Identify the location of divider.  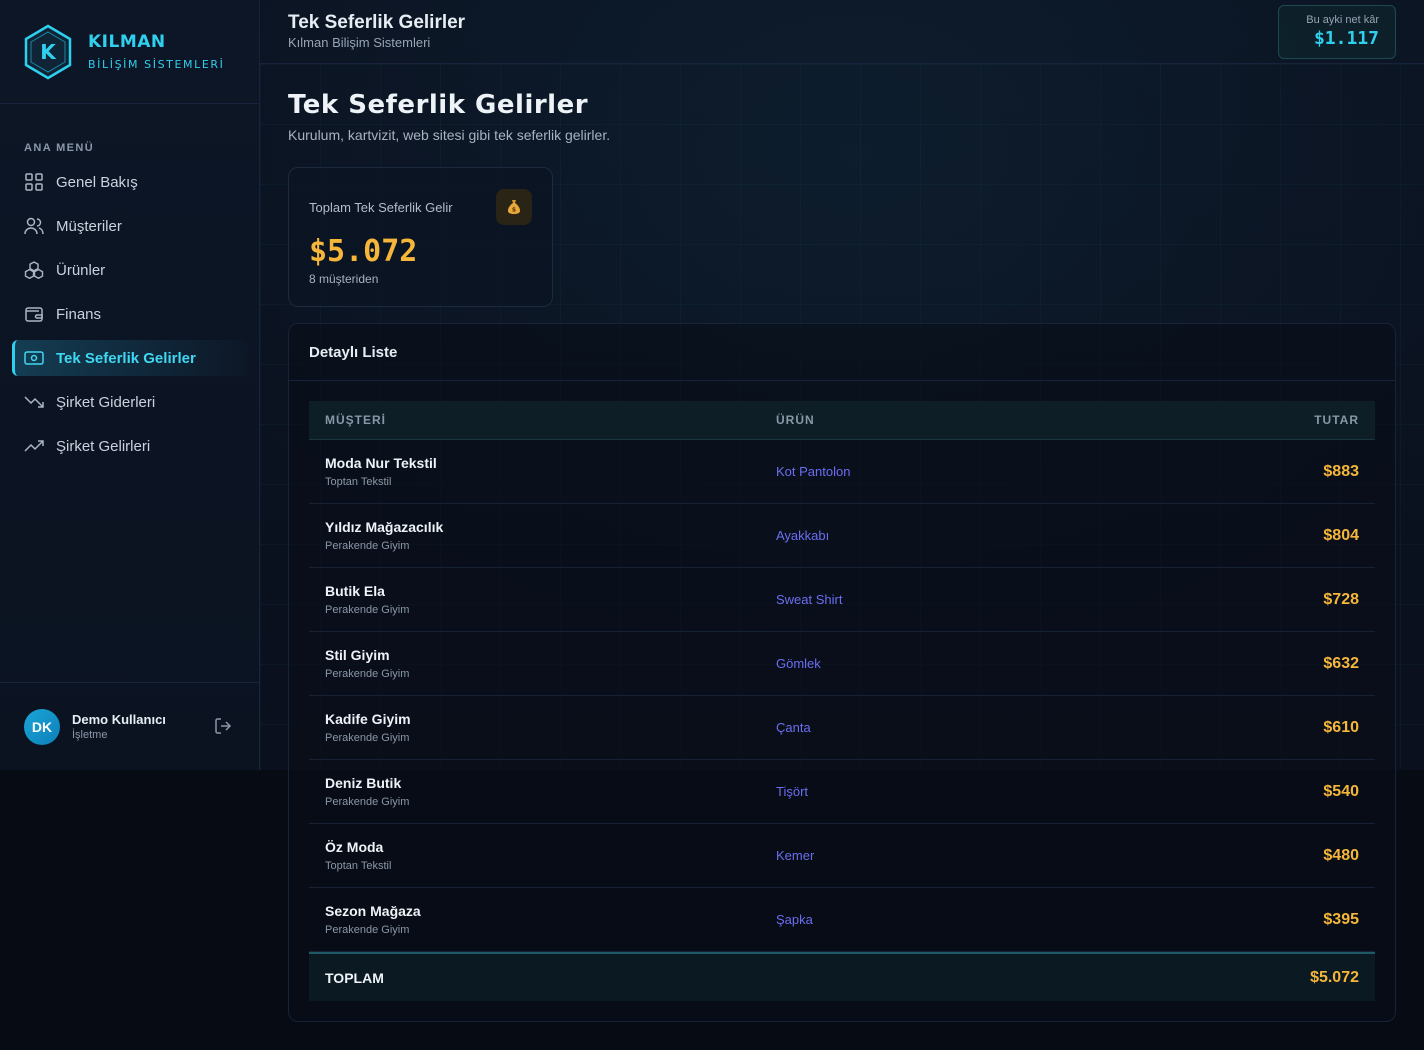
(842, 380).